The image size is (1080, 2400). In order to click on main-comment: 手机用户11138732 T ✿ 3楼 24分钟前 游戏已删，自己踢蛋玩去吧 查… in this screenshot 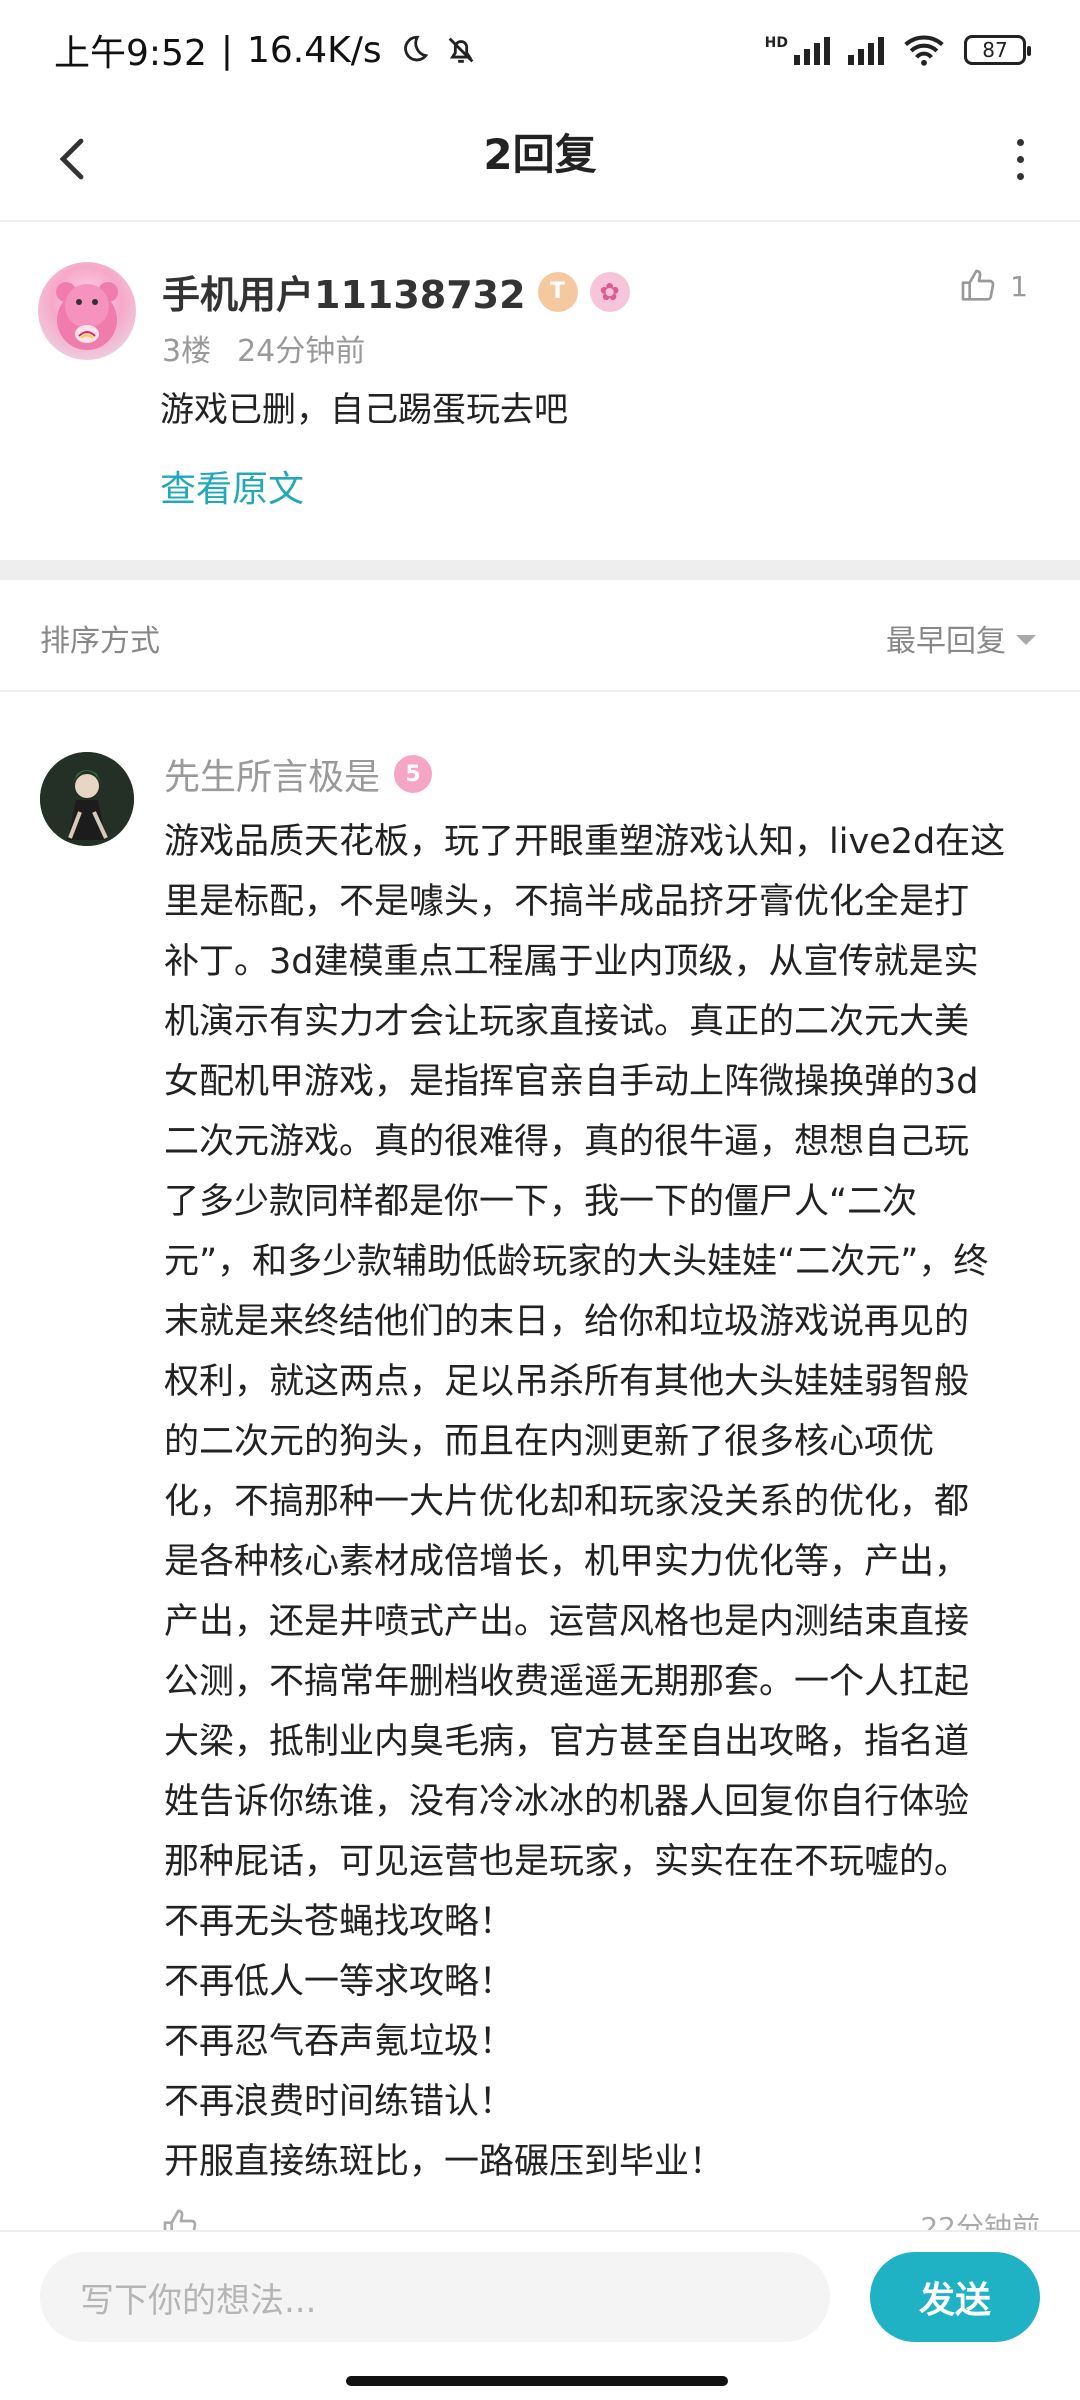, I will do `click(540, 392)`.